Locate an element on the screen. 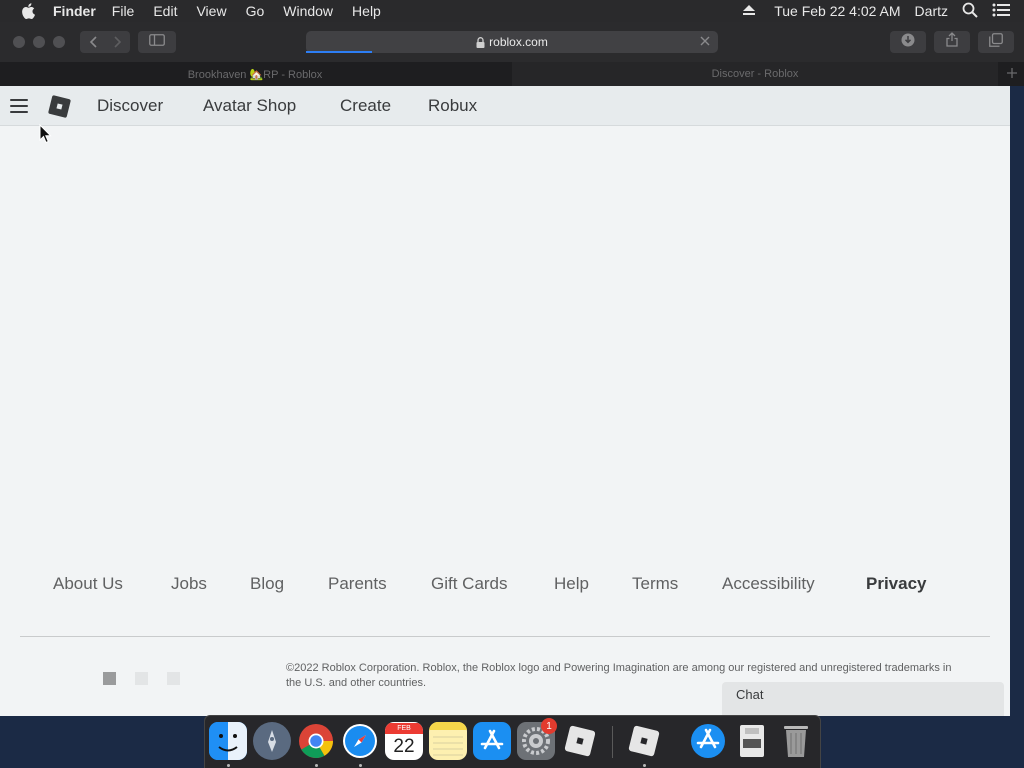 The image size is (1024, 768). nav-link-robux: Robux is located at coordinates (452, 106).